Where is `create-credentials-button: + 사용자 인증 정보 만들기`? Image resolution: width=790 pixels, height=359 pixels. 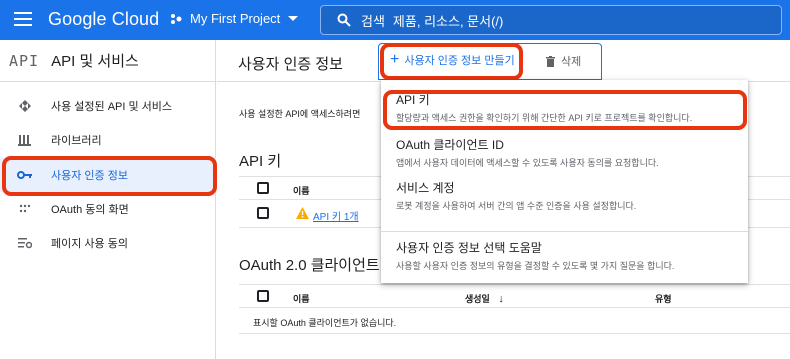
create-credentials-button: + 사용자 인증 정보 만들기 is located at coordinates (452, 60).